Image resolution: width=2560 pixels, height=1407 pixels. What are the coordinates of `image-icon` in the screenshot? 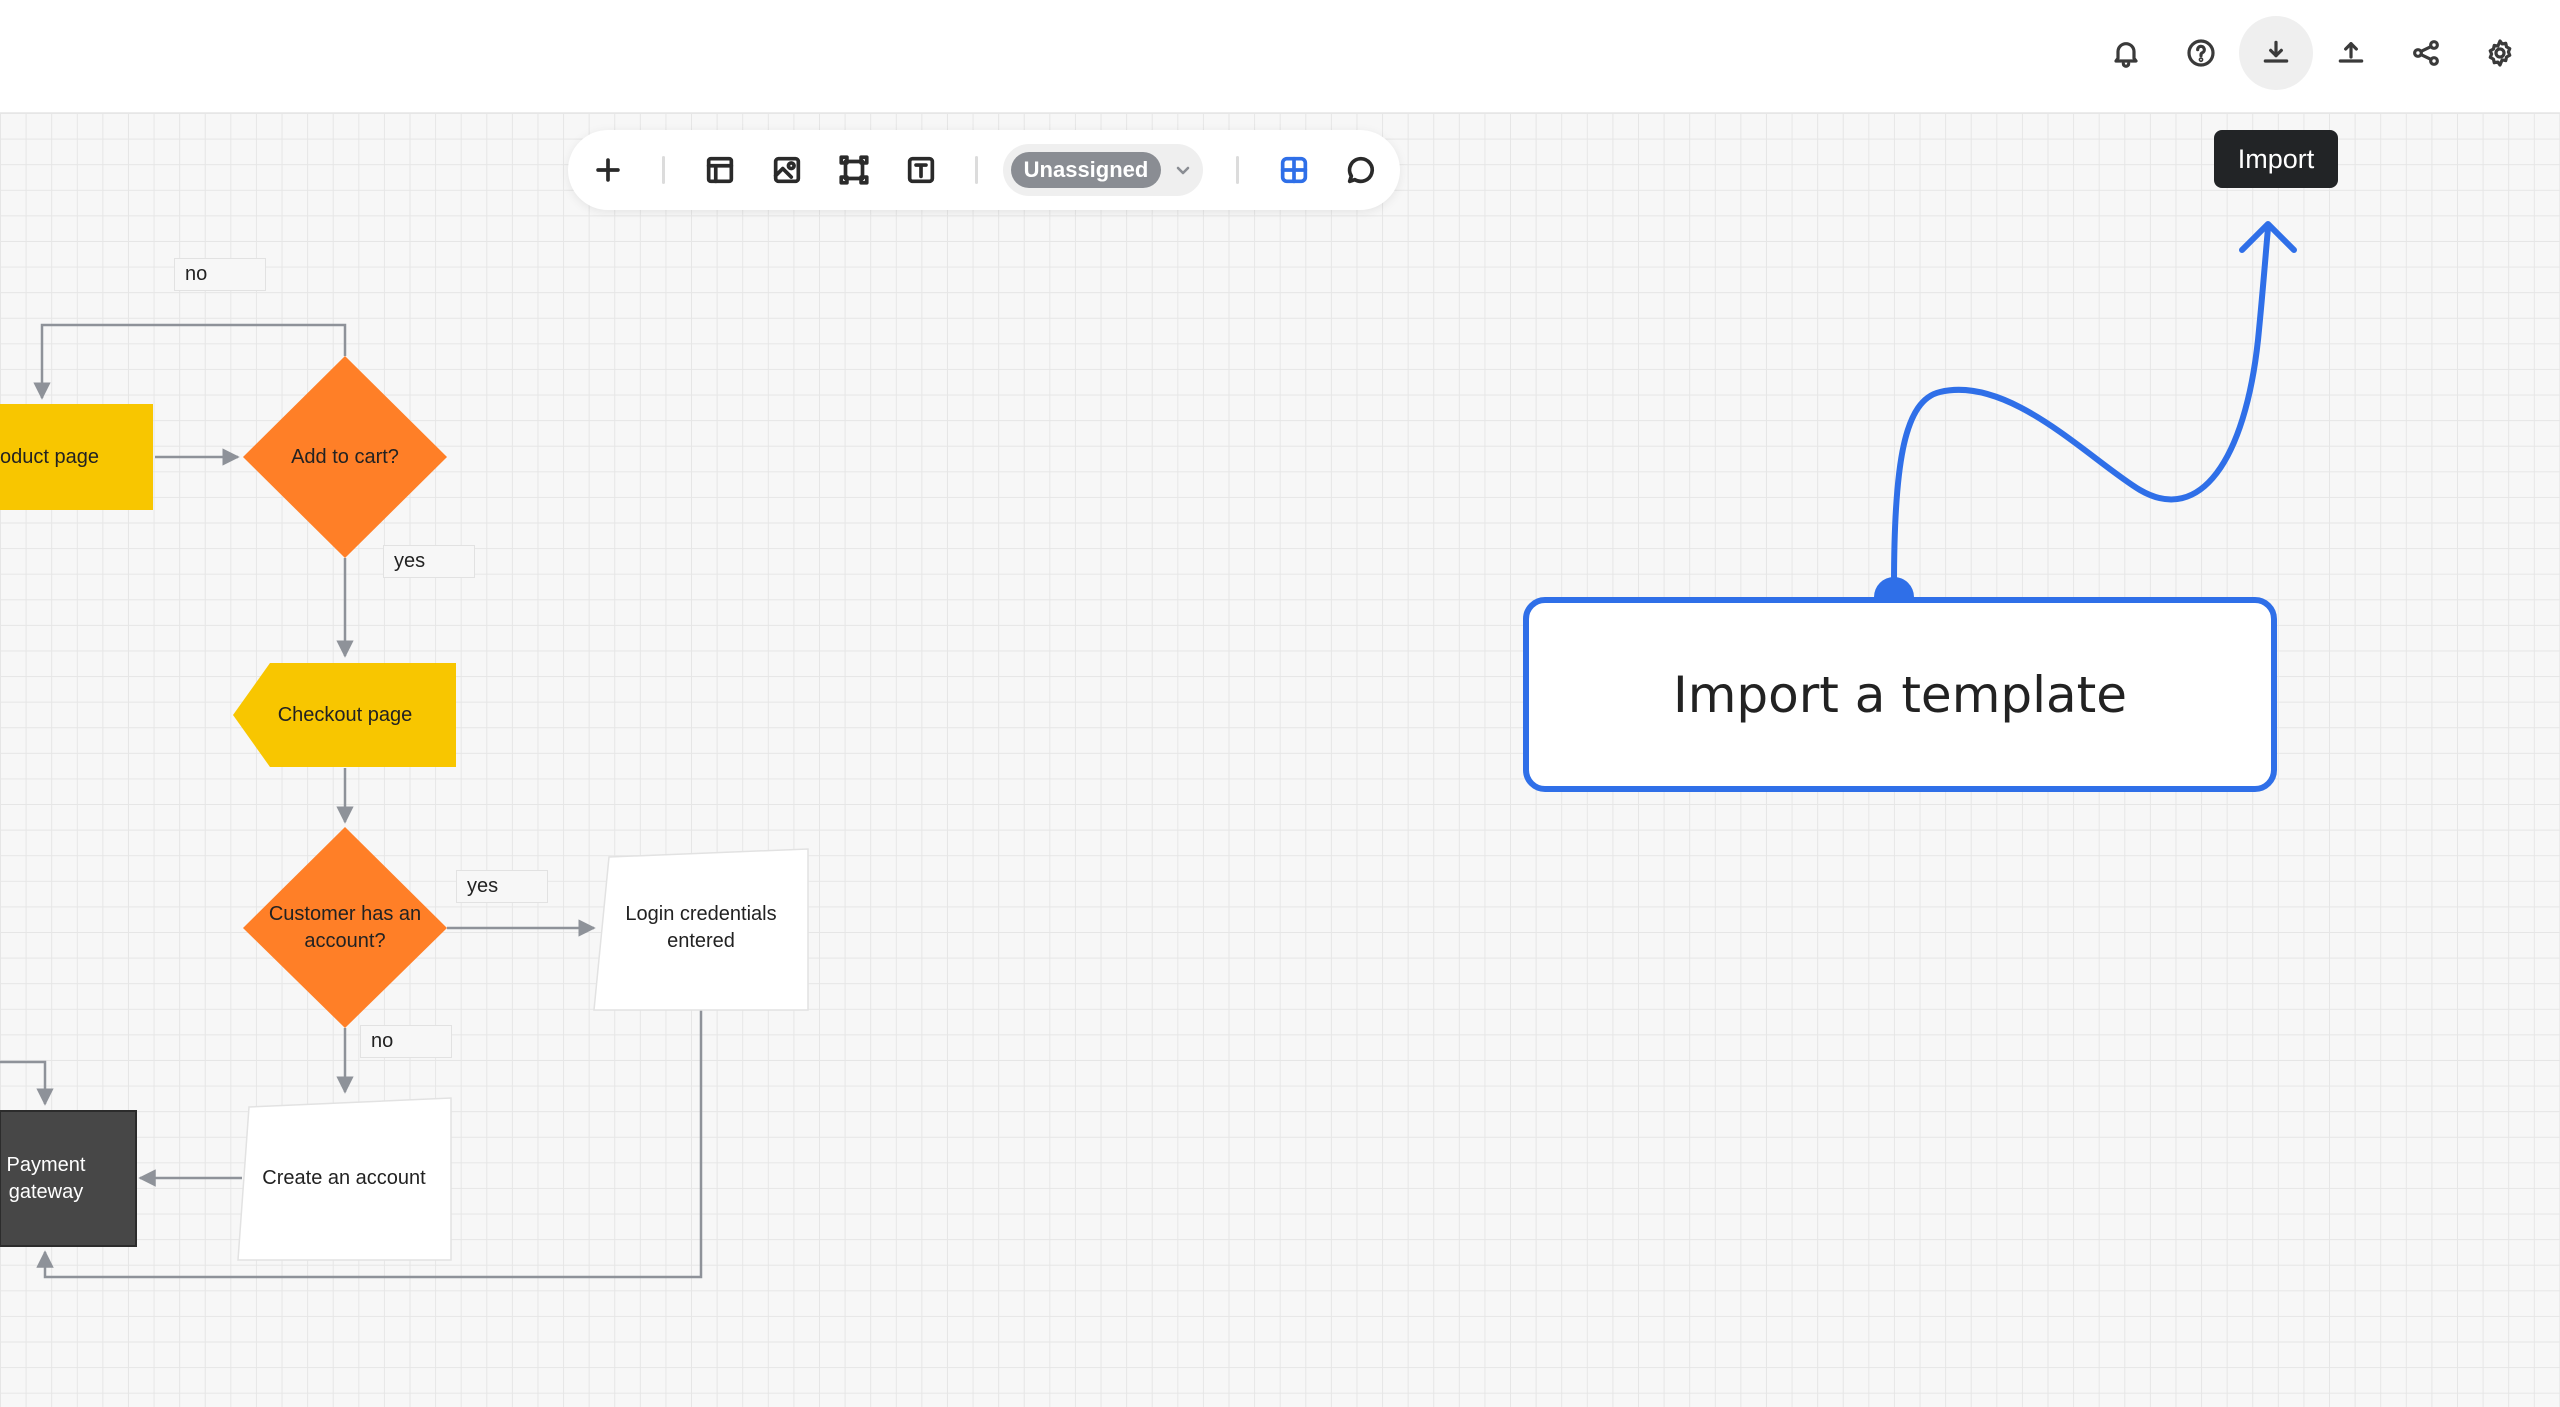 It's located at (787, 170).